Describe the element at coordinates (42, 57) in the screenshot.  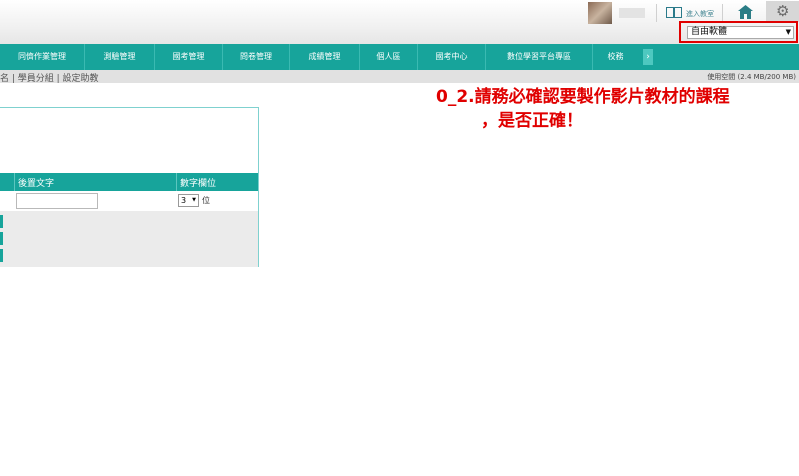
I see `nav-item-peer-assignment: 同儕作業管理` at that location.